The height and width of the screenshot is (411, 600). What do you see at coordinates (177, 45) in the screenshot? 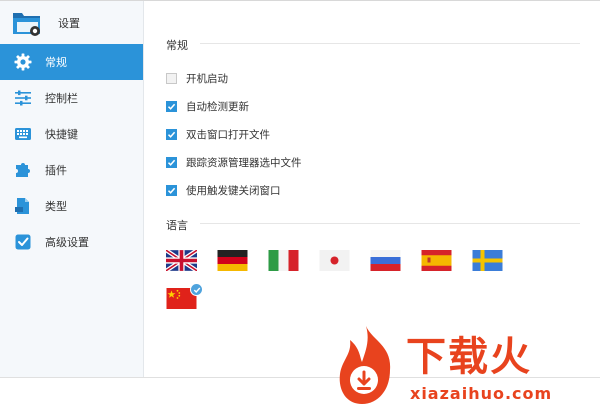
I see `general-section-title: 常规` at bounding box center [177, 45].